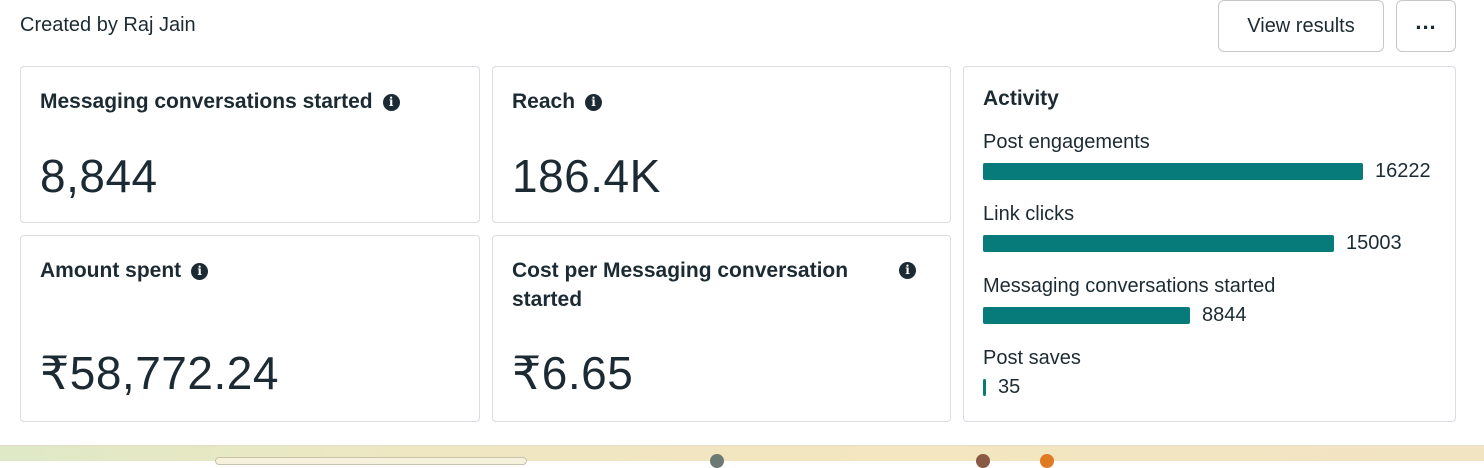  What do you see at coordinates (159, 373) in the screenshot?
I see `card-value: ₹58,772.24` at bounding box center [159, 373].